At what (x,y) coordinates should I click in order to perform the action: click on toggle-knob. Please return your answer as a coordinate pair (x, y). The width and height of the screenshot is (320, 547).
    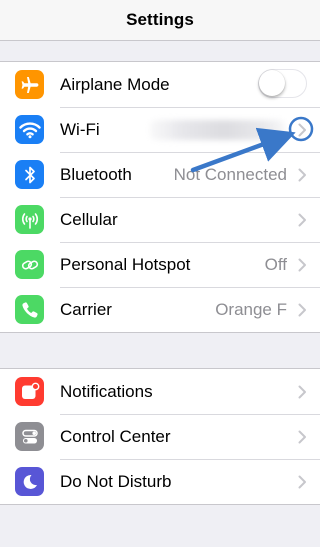
    Looking at the image, I should click on (272, 83).